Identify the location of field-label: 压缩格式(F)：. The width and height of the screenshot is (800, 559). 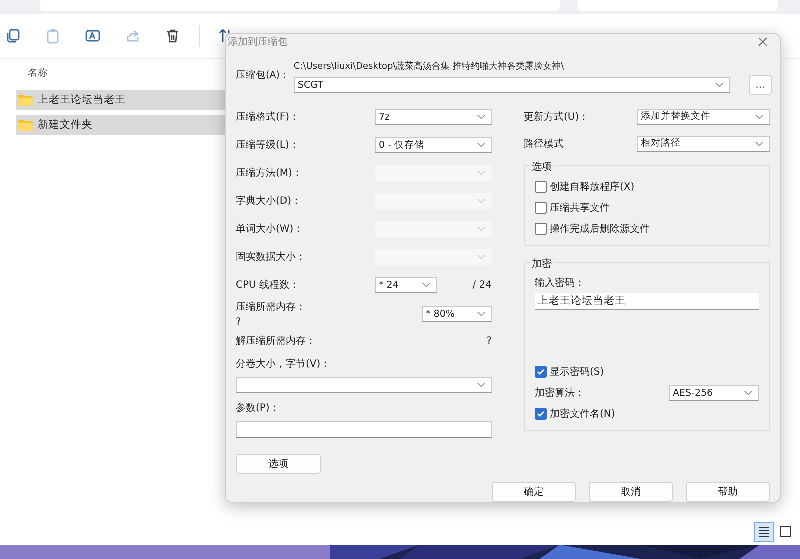
(268, 117).